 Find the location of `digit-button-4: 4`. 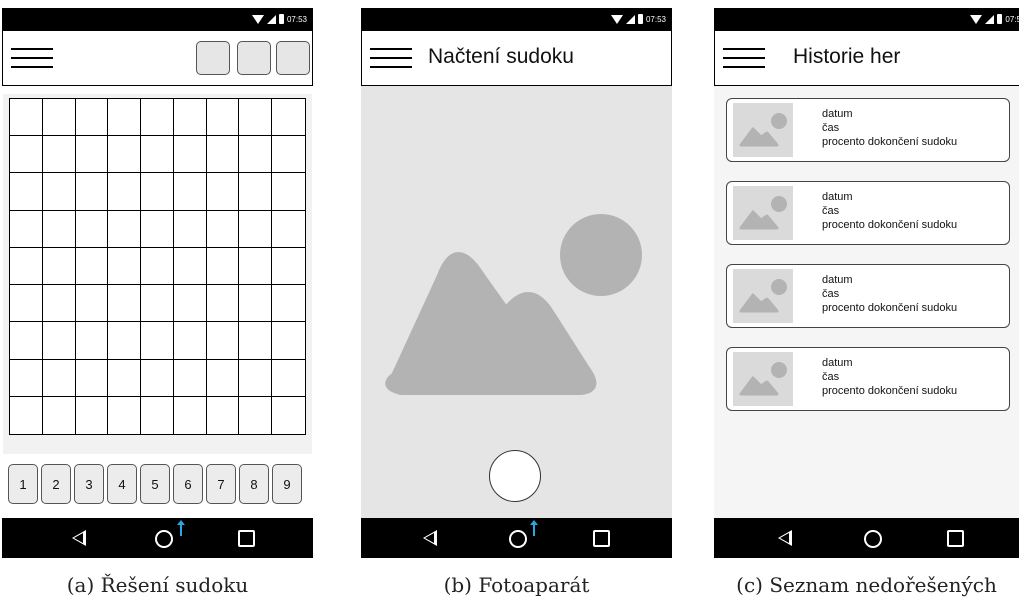

digit-button-4: 4 is located at coordinates (122, 484).